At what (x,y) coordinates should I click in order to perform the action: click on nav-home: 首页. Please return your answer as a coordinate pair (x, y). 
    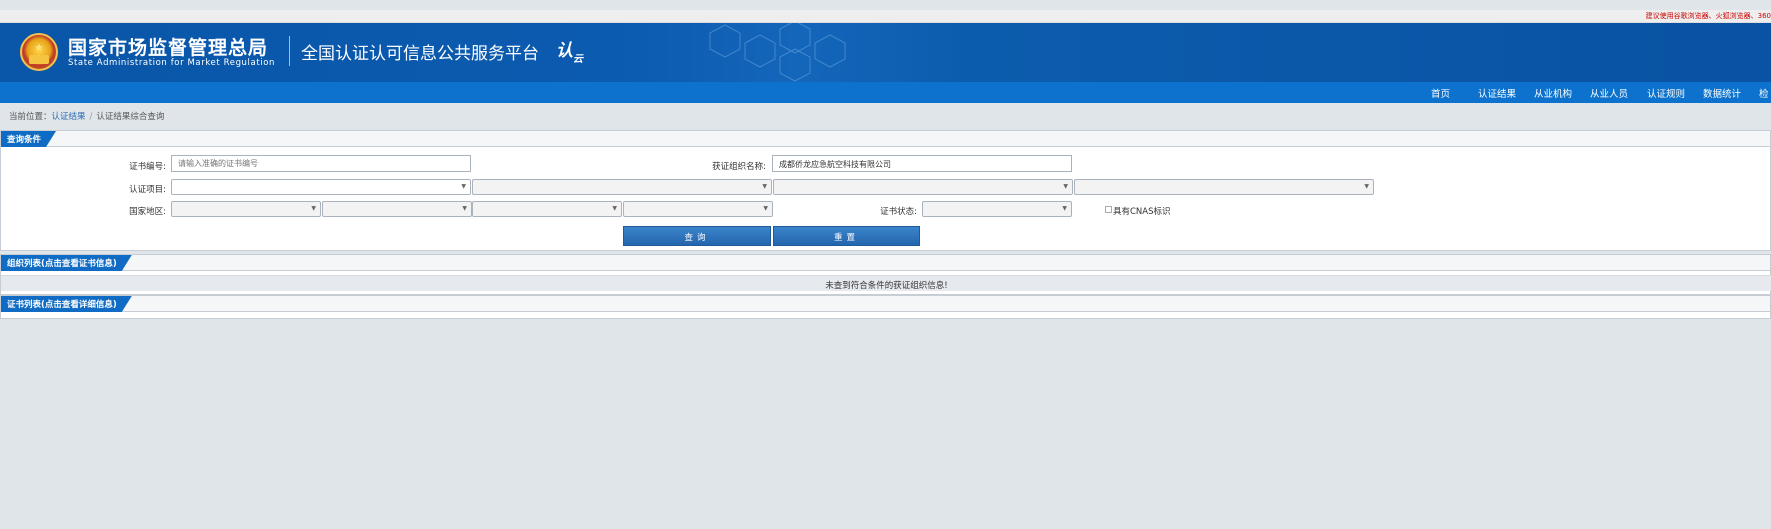
    Looking at the image, I should click on (1440, 93).